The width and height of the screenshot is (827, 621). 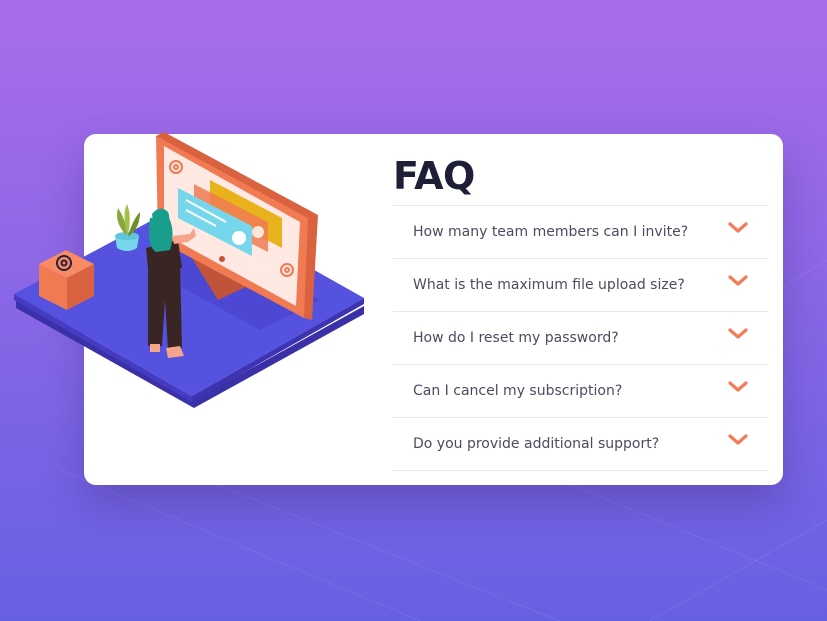 What do you see at coordinates (550, 232) in the screenshot?
I see `faq-question: How many team members can I invite?` at bounding box center [550, 232].